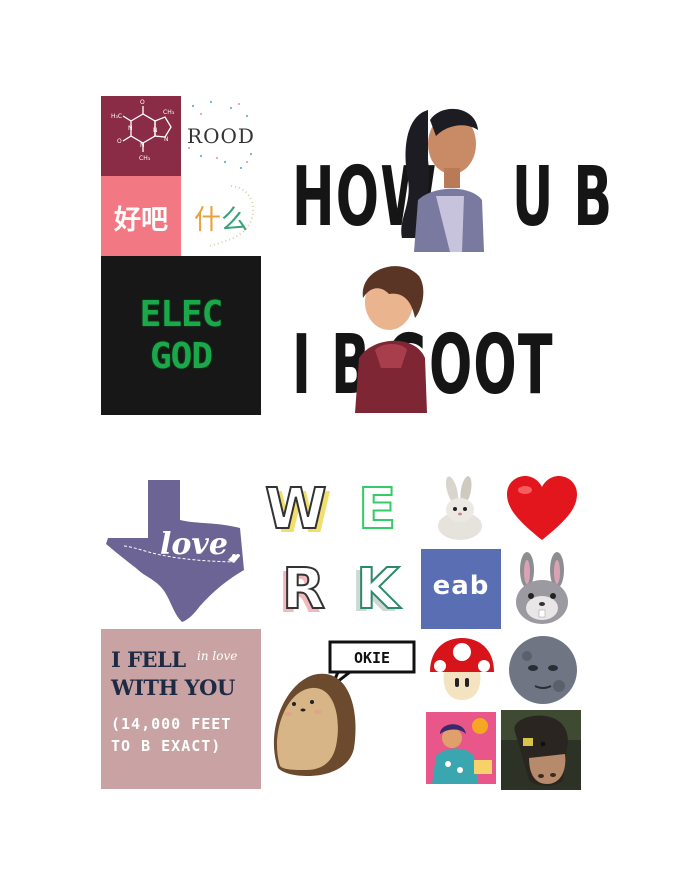 Image resolution: width=680 pixels, height=880 pixels. Describe the element at coordinates (148, 659) in the screenshot. I see `fell-line-1: I FELL` at that location.